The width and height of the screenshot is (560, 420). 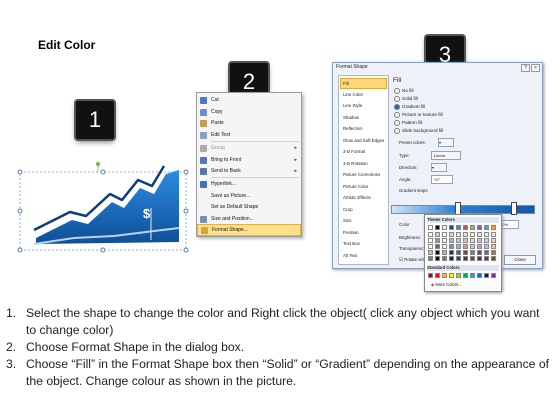 I want to click on rotate-handle, so click(x=98, y=164).